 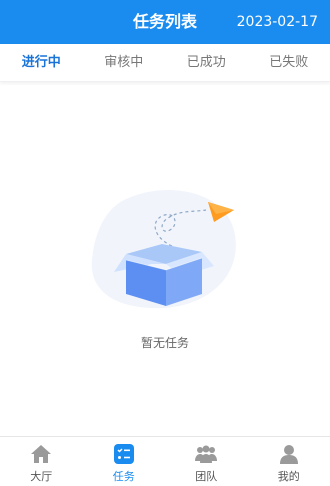 I want to click on tab-label: 已成功, so click(x=206, y=62).